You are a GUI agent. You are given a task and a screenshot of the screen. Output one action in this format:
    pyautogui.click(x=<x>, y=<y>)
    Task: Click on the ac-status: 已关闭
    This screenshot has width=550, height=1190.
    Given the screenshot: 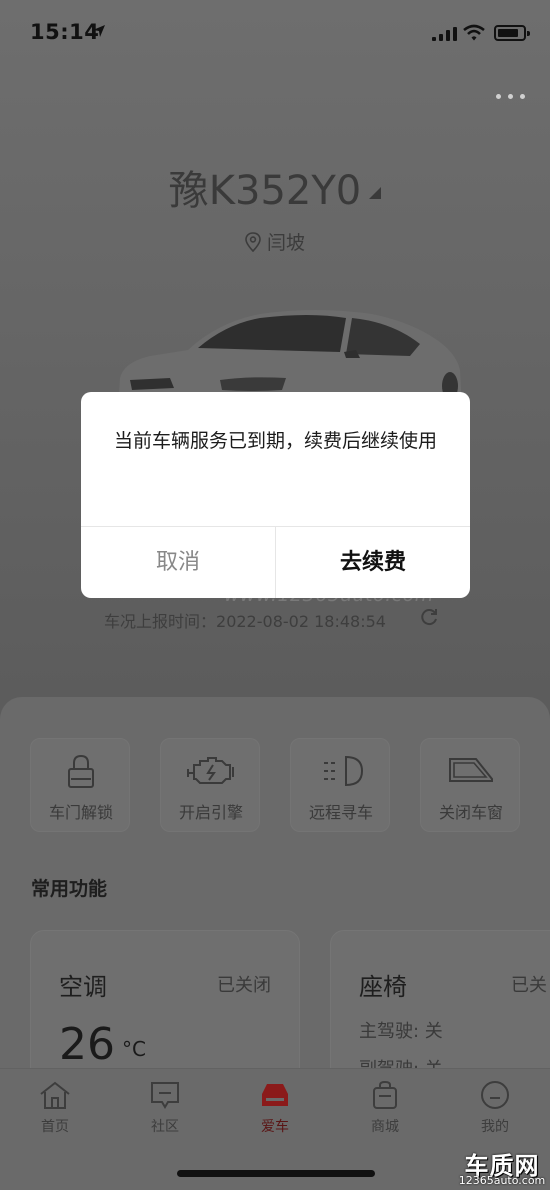 What is the action you would take?
    pyautogui.click(x=244, y=985)
    